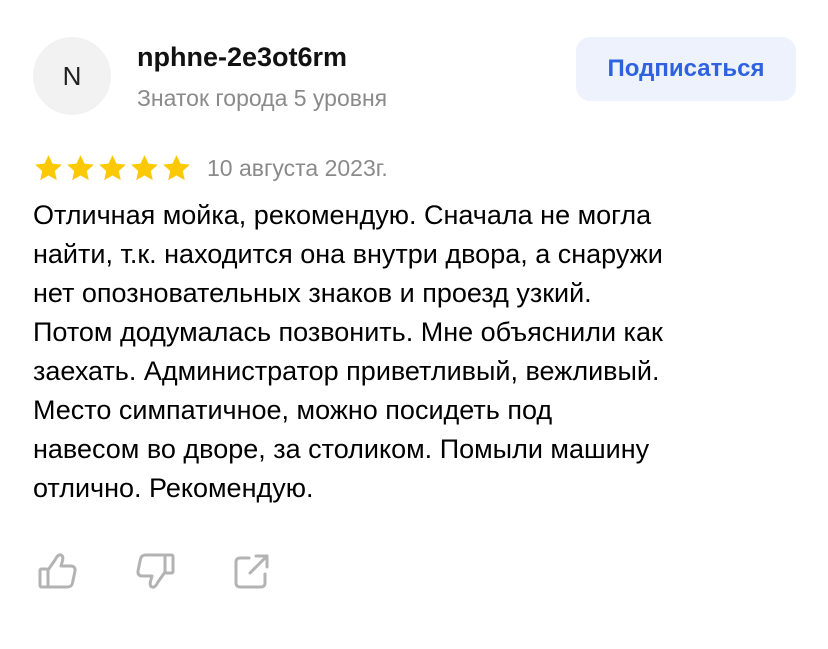  I want to click on author-name: nphne-2e3ot6rm, so click(242, 57).